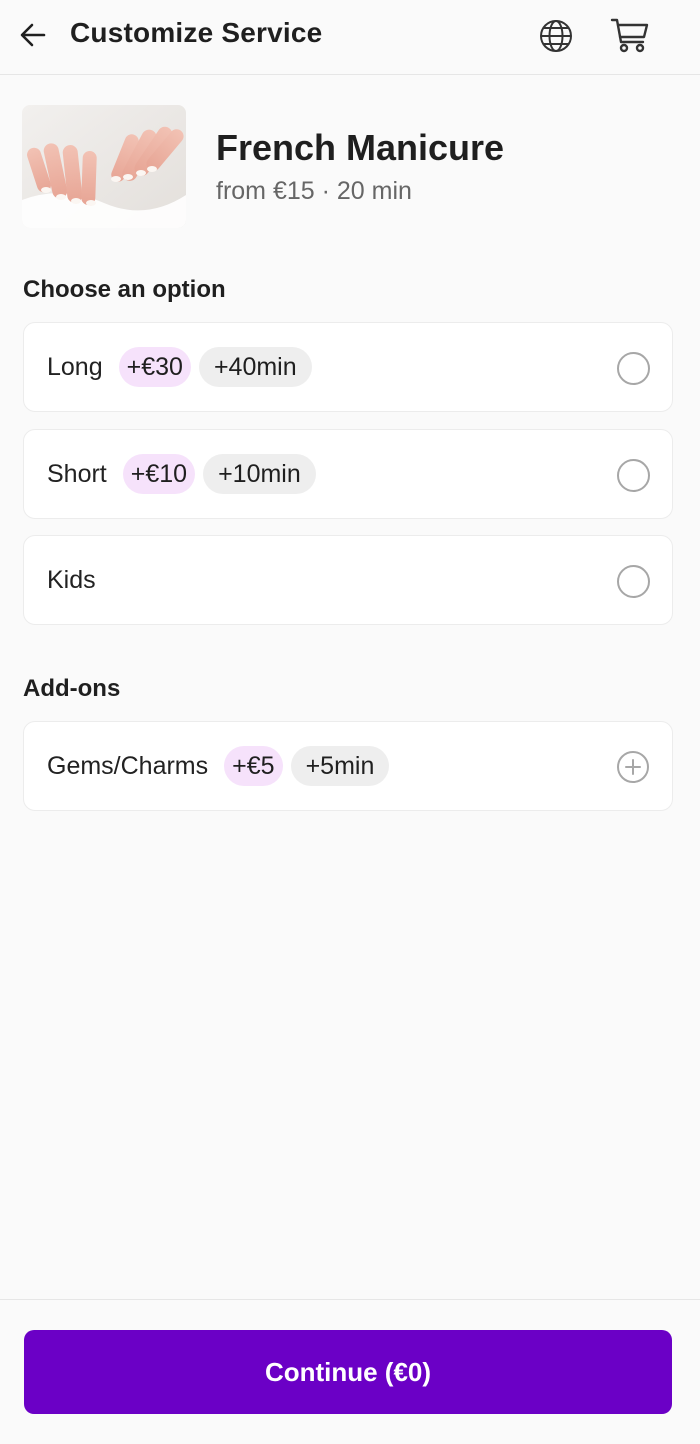 This screenshot has height=1444, width=700. I want to click on addons-section-title: Add-ons, so click(72, 688).